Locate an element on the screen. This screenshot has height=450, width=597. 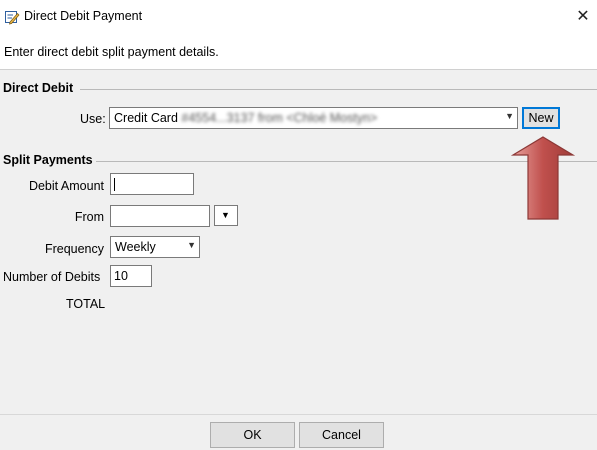
cancel-button: Cancel is located at coordinates (341, 435).